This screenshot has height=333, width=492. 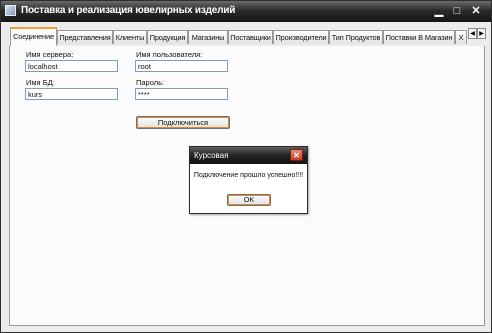 I want to click on db-name-label: Имя БД:, so click(x=40, y=82).